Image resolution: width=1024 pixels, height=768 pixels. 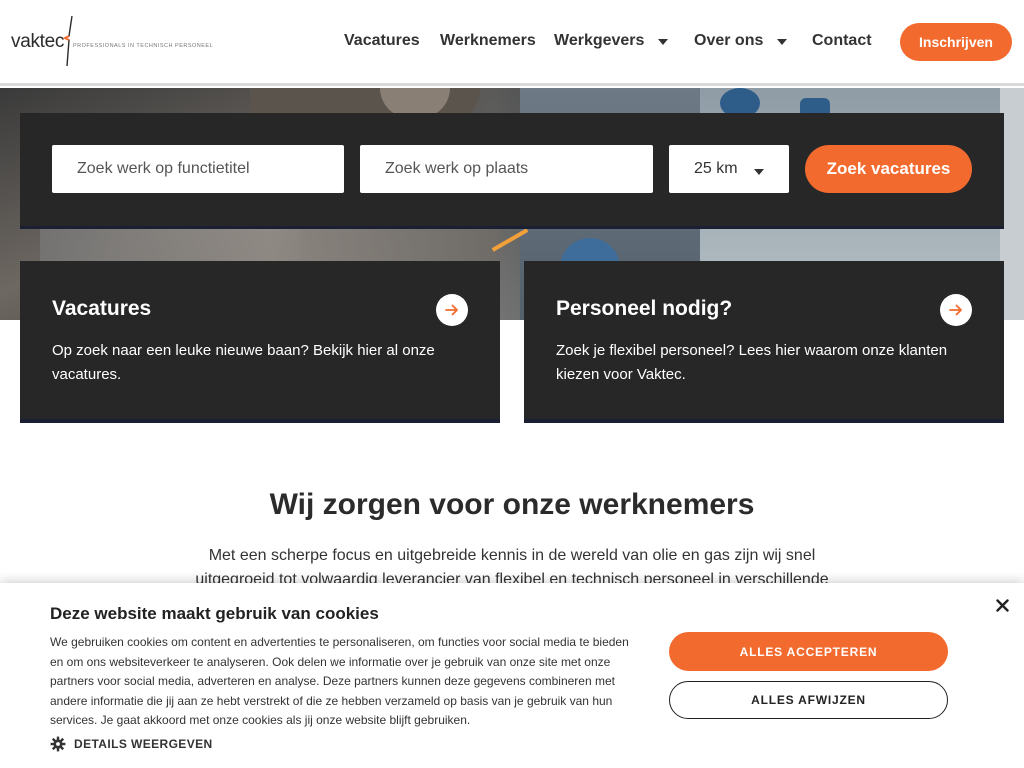 I want to click on nav-vacatures: Vacatures, so click(x=382, y=41).